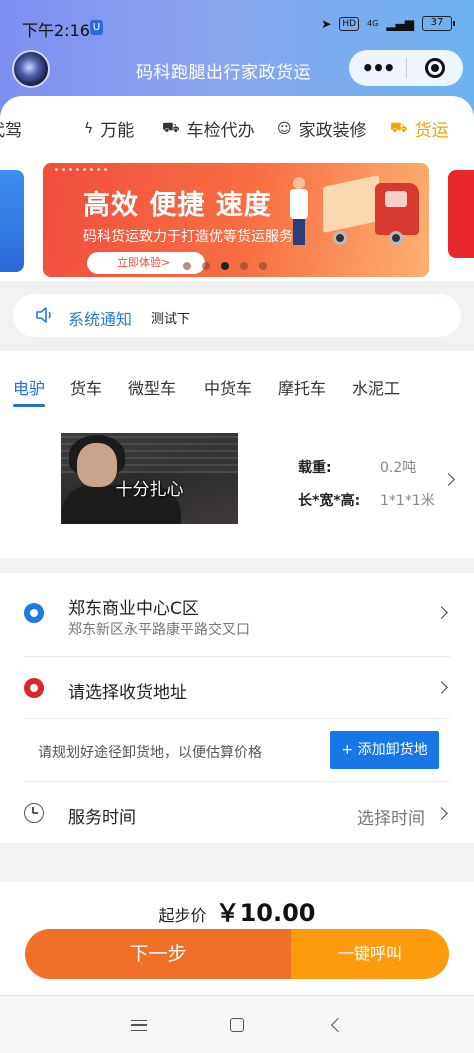  What do you see at coordinates (152, 387) in the screenshot?
I see `vehicle-tab: 微型车` at bounding box center [152, 387].